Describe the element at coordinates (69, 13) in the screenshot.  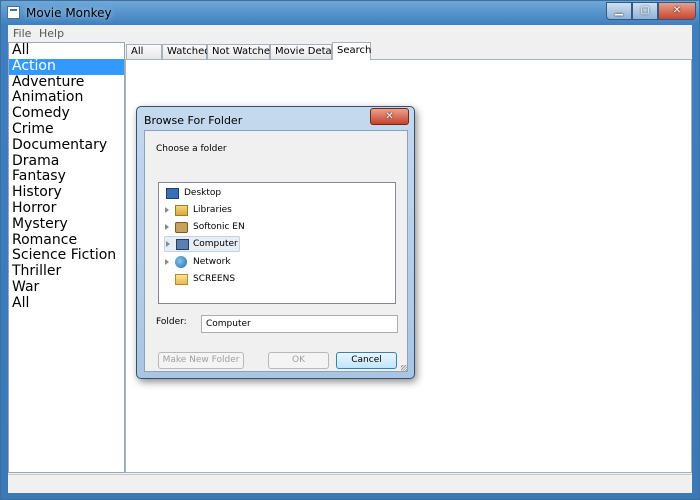
I see `window-title: Movie Monkey` at that location.